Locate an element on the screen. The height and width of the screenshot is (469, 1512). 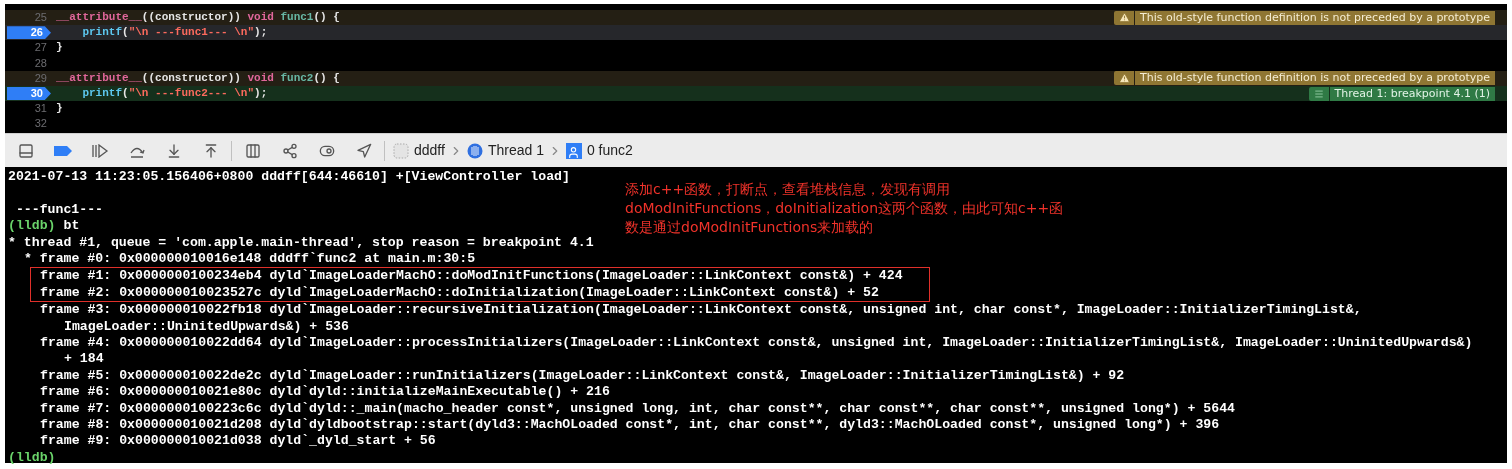
person-icon is located at coordinates (573, 150).